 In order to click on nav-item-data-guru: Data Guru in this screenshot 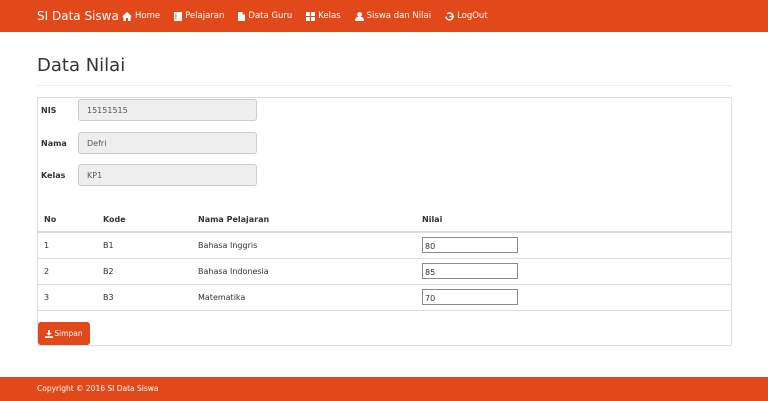, I will do `click(265, 16)`.